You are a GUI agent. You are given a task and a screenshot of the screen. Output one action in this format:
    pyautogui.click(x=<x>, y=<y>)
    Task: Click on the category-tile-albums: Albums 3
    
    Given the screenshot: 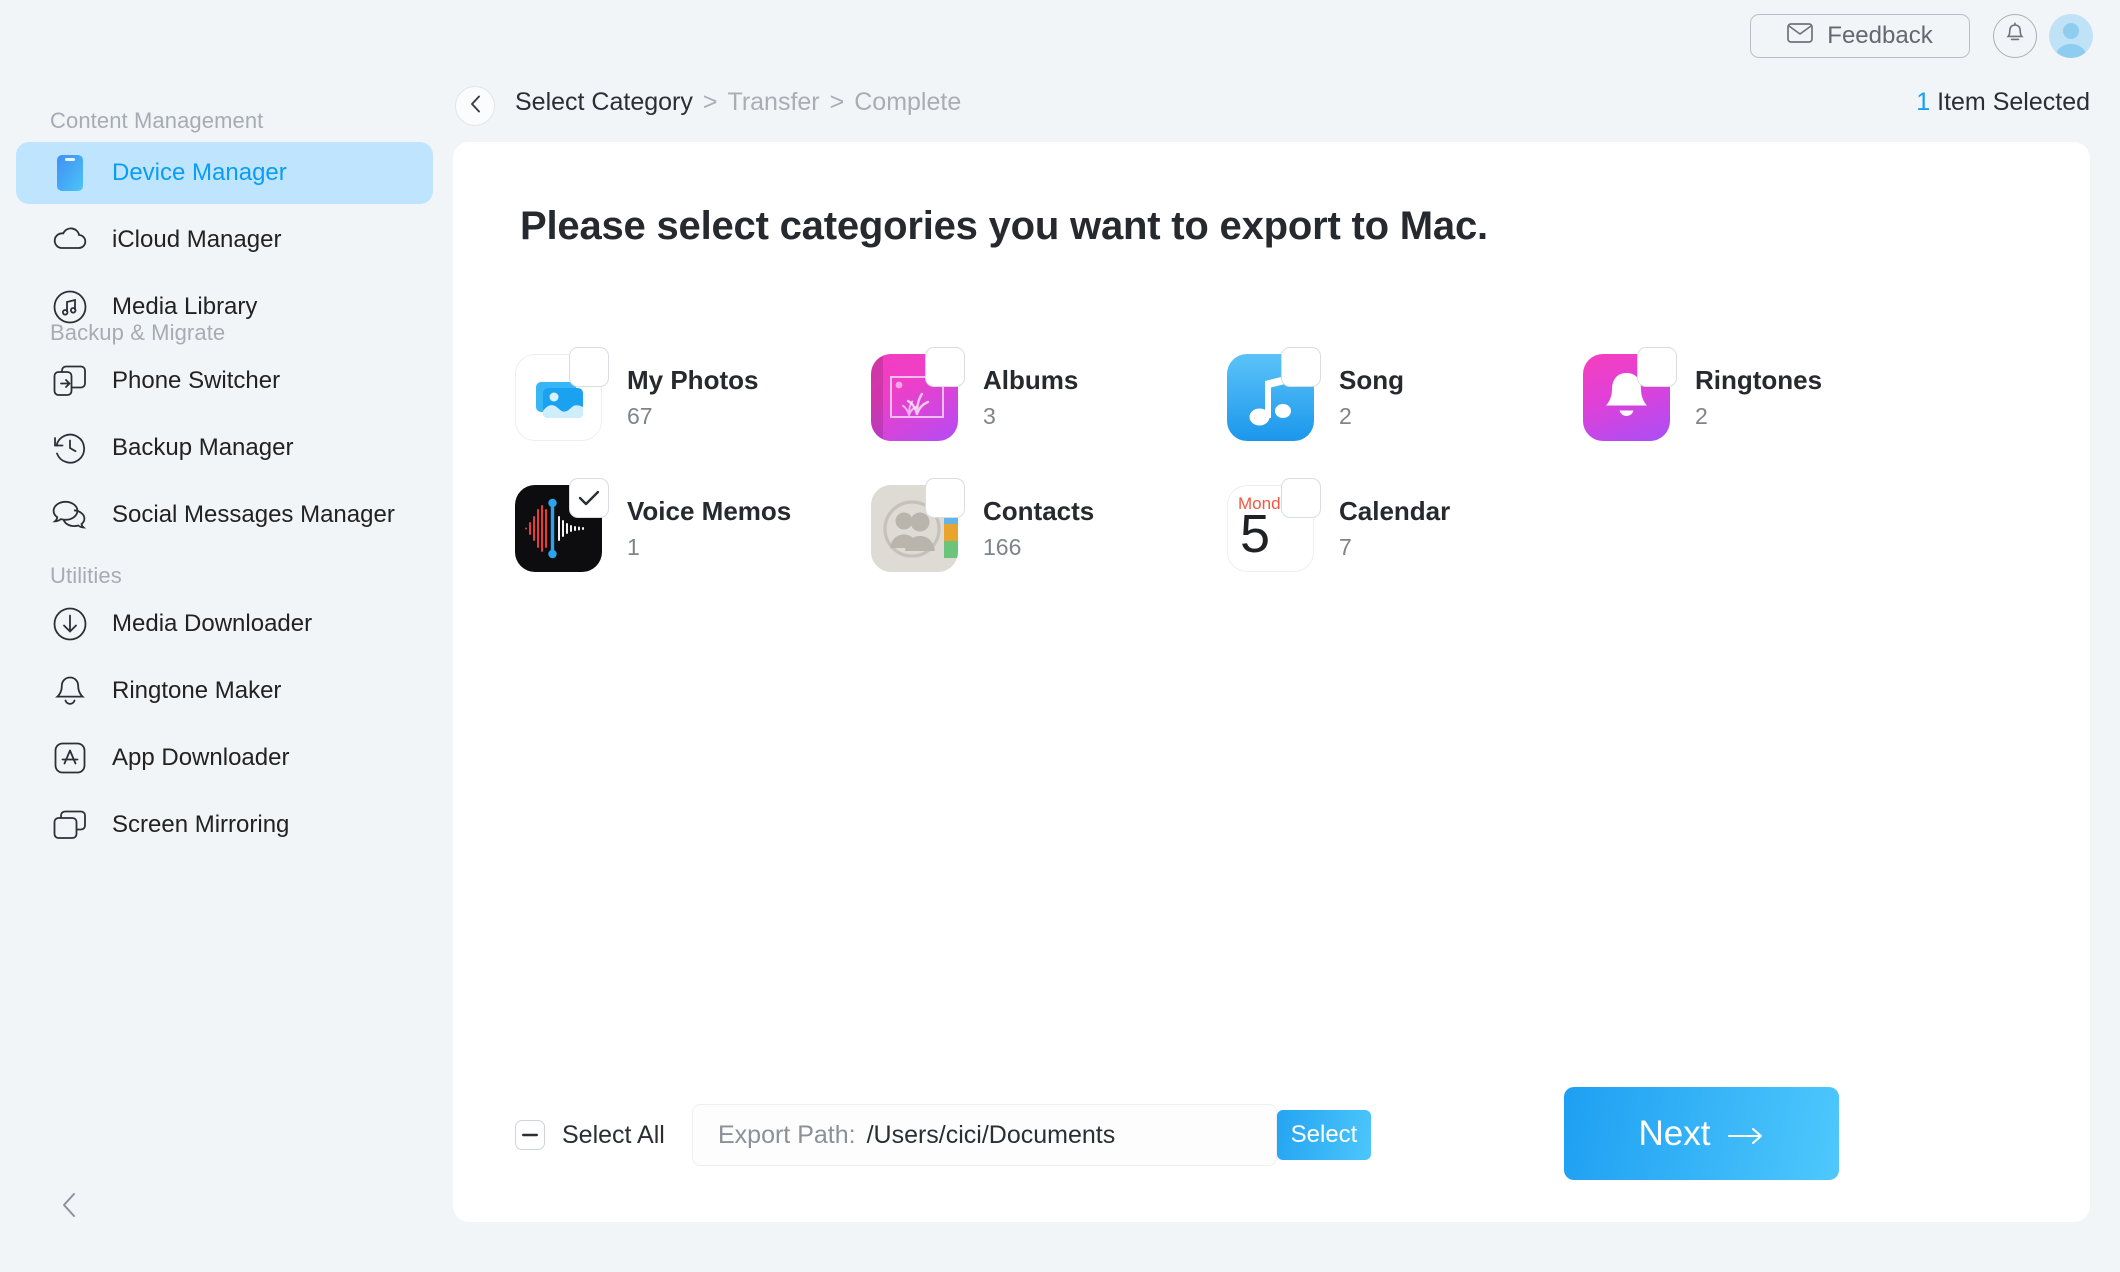 What is the action you would take?
    pyautogui.click(x=1049, y=394)
    